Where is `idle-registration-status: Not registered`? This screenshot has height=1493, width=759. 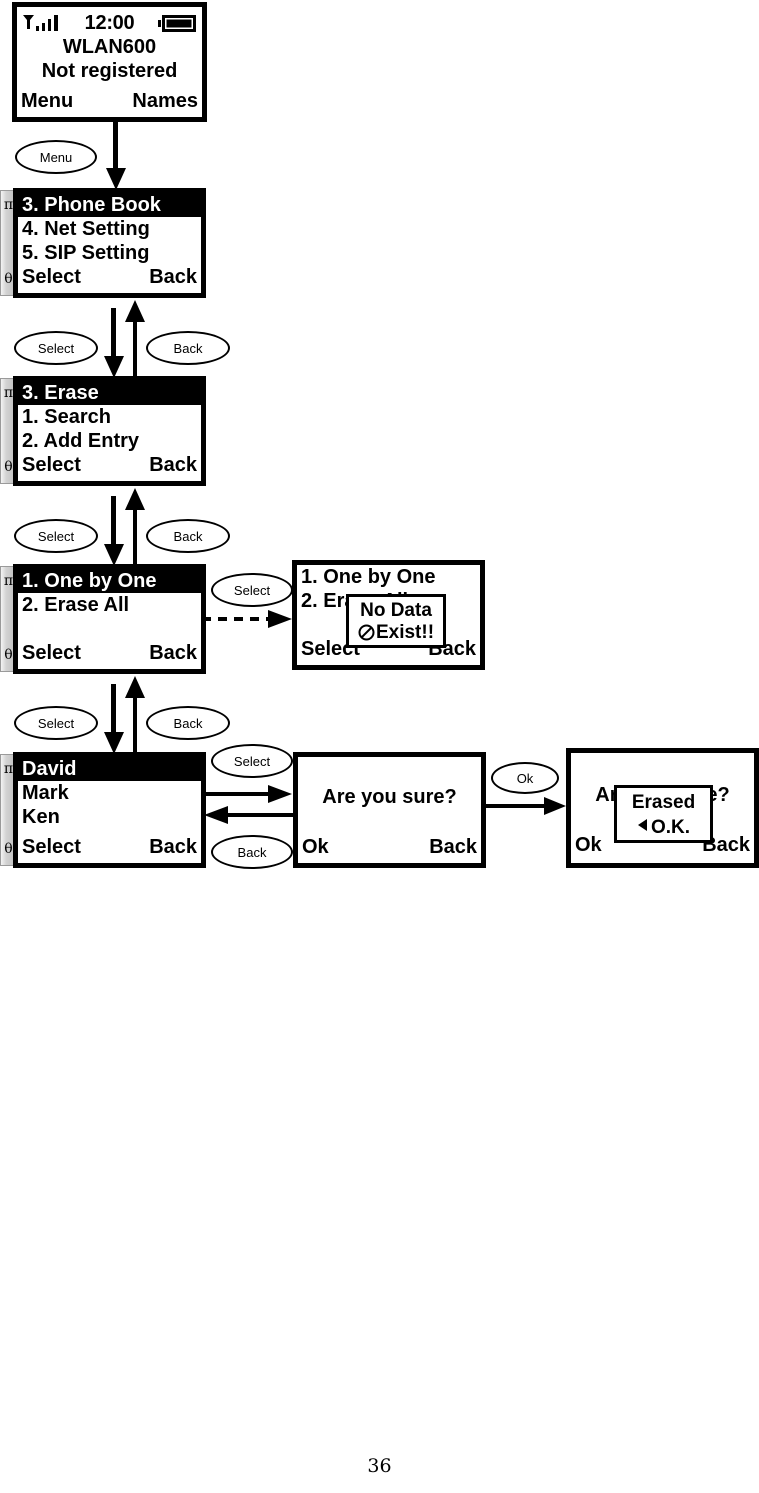 idle-registration-status: Not registered is located at coordinates (109, 71).